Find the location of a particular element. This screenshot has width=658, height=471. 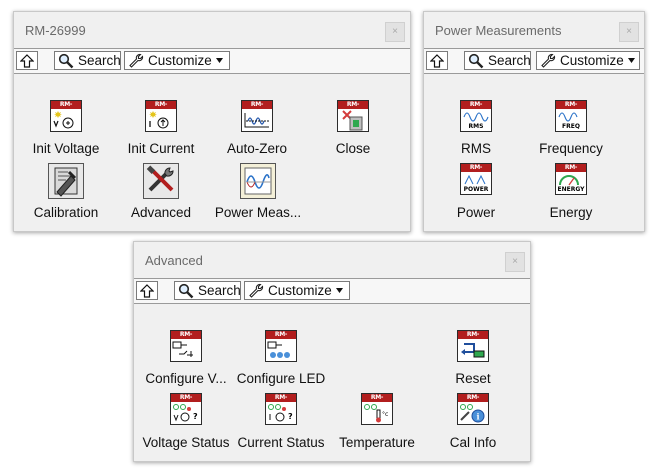

palette-title-bar: RM-26999 × is located at coordinates (212, 30).